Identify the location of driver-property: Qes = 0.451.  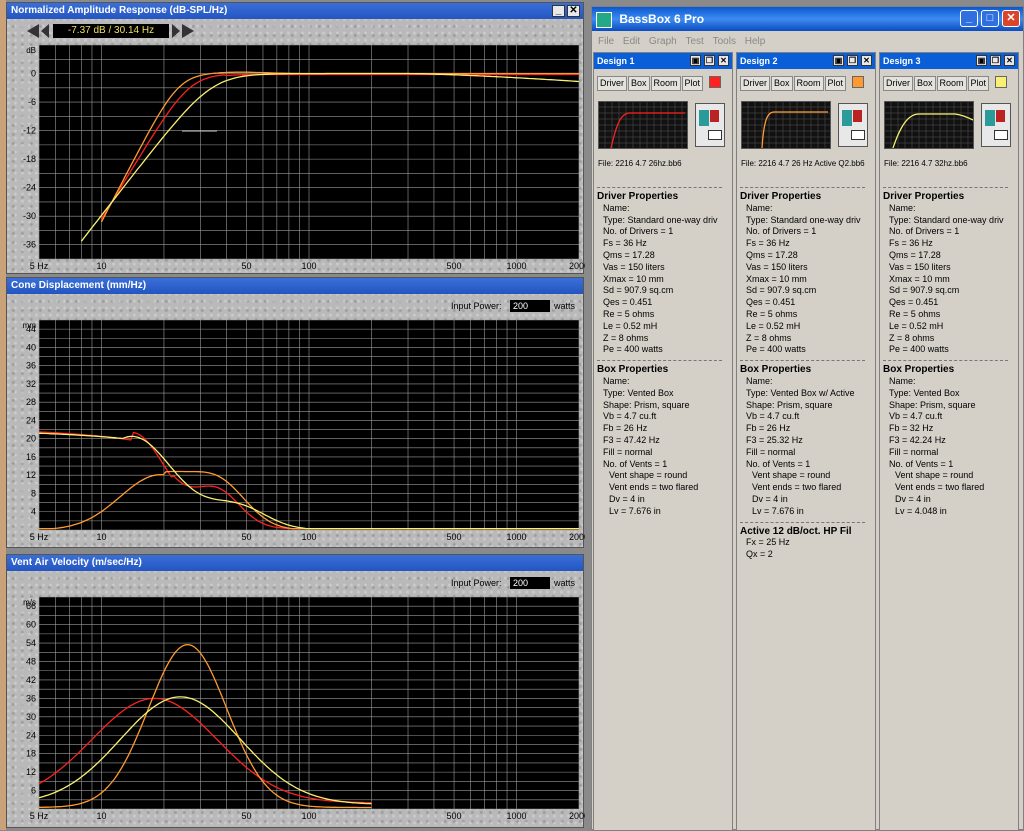
(771, 302).